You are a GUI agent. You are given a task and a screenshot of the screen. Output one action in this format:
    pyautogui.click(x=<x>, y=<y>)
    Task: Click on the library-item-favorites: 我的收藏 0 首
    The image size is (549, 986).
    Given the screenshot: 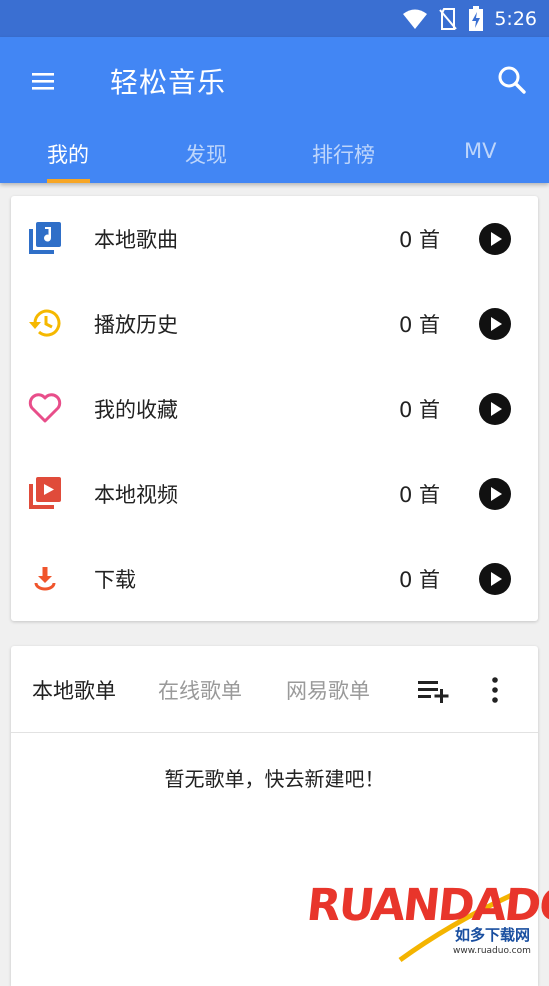 What is the action you would take?
    pyautogui.click(x=274, y=408)
    